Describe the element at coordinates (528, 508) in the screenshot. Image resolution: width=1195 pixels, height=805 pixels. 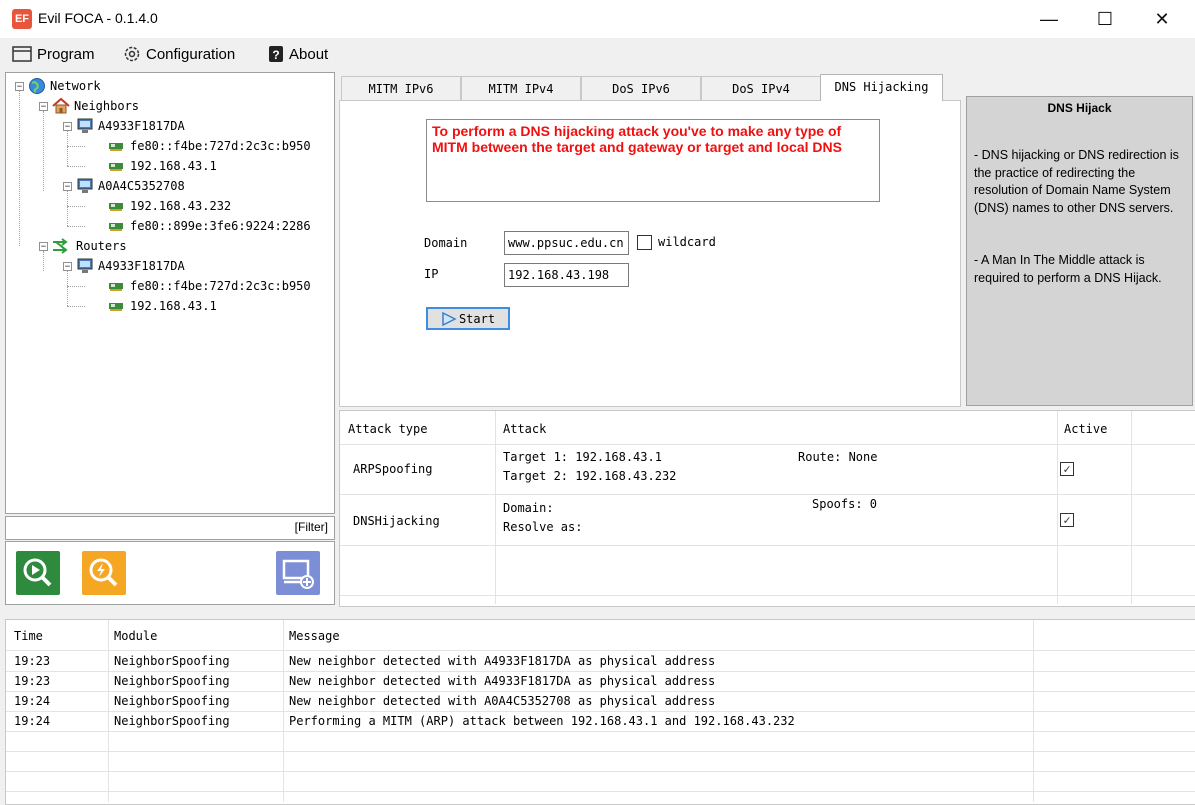
I see `attack-domain-cell: Domain:` at that location.